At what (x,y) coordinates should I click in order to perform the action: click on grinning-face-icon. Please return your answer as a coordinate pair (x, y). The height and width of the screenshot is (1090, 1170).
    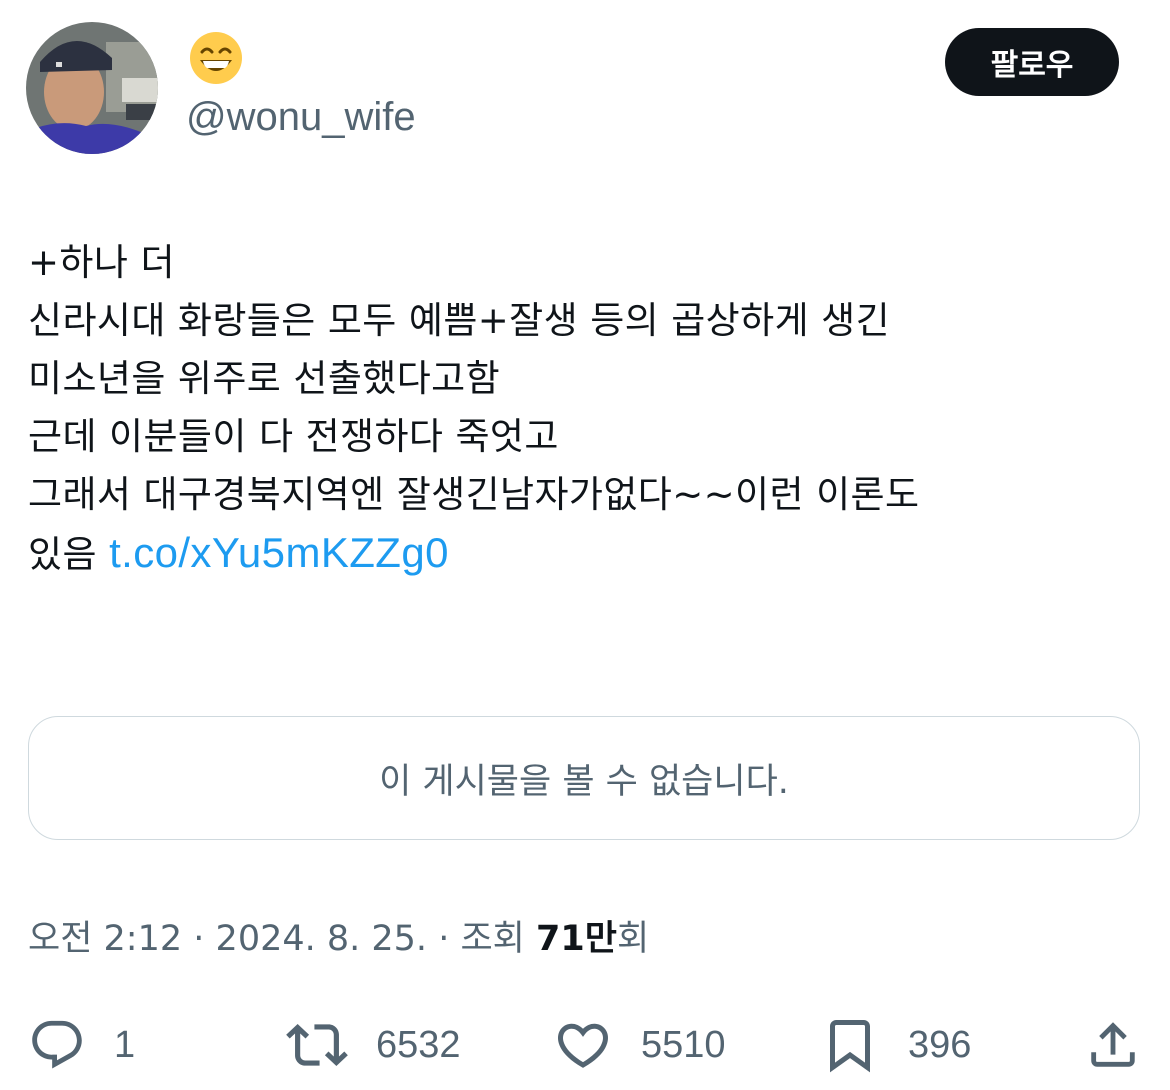
    Looking at the image, I should click on (216, 58).